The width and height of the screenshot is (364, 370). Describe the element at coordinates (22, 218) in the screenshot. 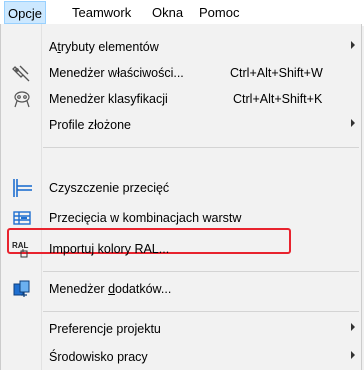

I see `layer-intersections-icon` at that location.